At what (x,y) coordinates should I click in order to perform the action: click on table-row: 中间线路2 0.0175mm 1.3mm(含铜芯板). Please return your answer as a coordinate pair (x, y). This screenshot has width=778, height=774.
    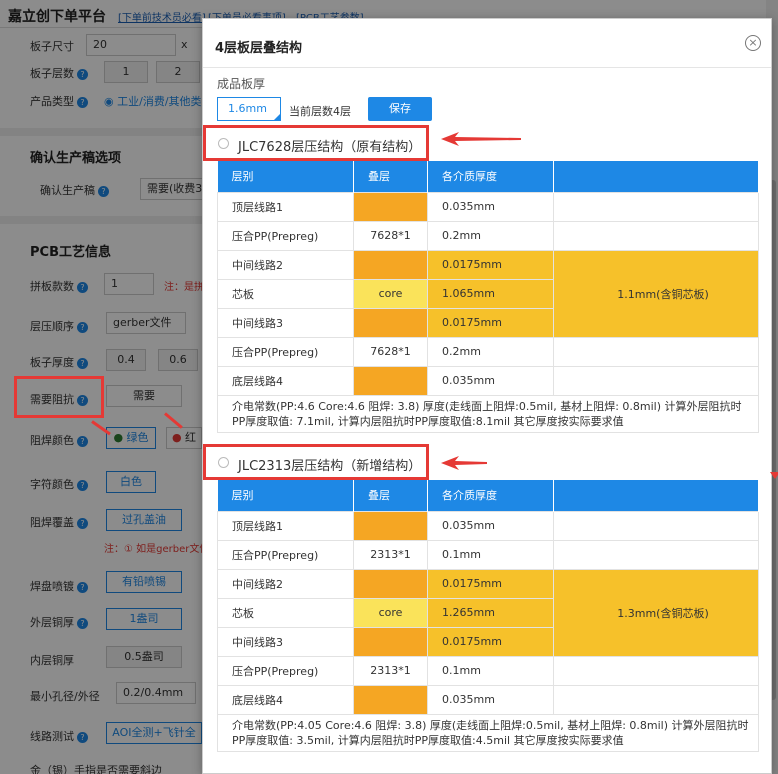
    Looking at the image, I should click on (488, 612).